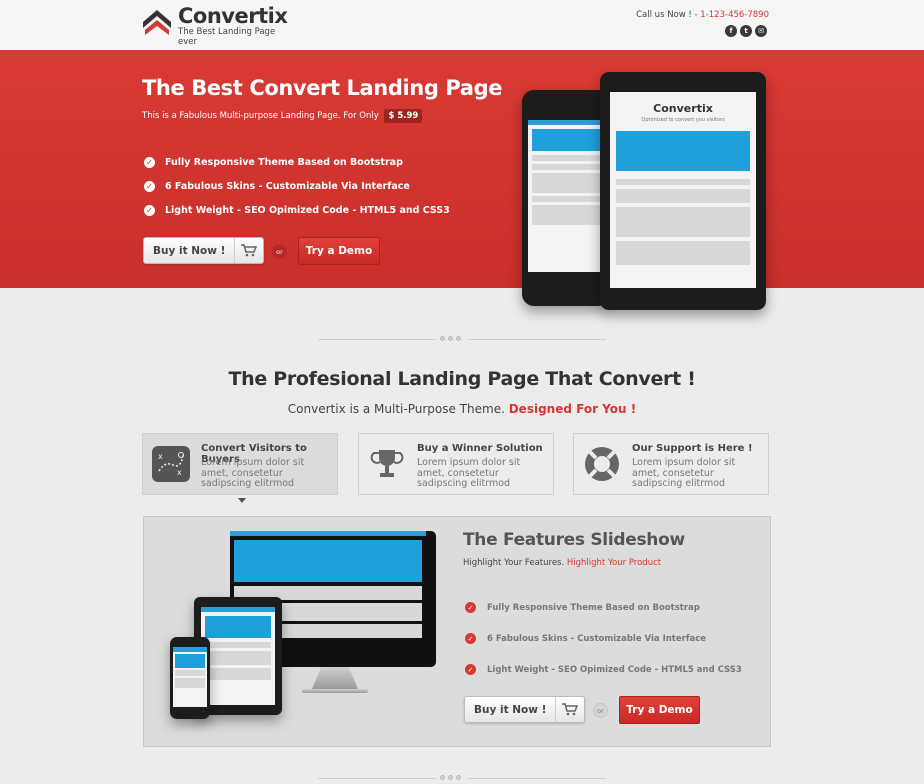 Image resolution: width=924 pixels, height=784 pixels. I want to click on call-us: Call us Now ! - 1-123-456-7890, so click(702, 15).